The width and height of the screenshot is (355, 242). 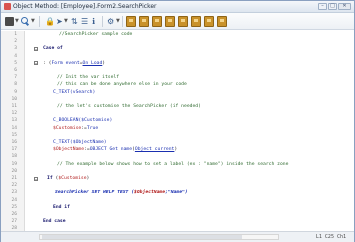 What do you see at coordinates (110, 21) in the screenshot?
I see `tool-icon: ⚙` at bounding box center [110, 21].